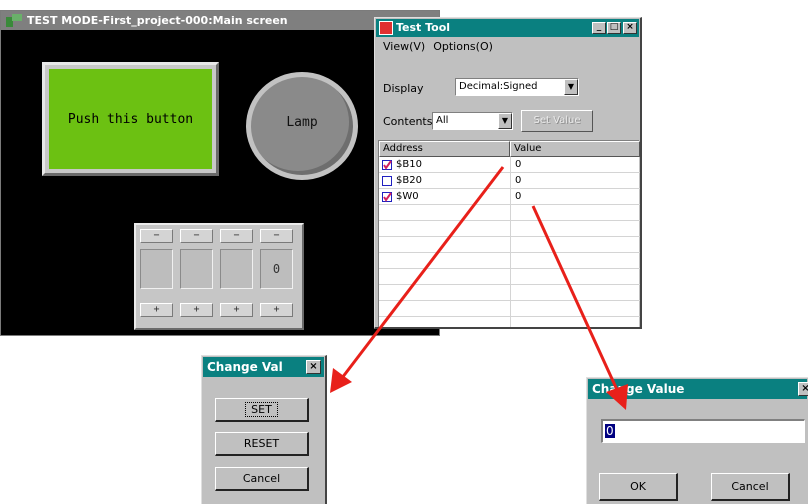  I want to click on app-icon, so click(14, 20).